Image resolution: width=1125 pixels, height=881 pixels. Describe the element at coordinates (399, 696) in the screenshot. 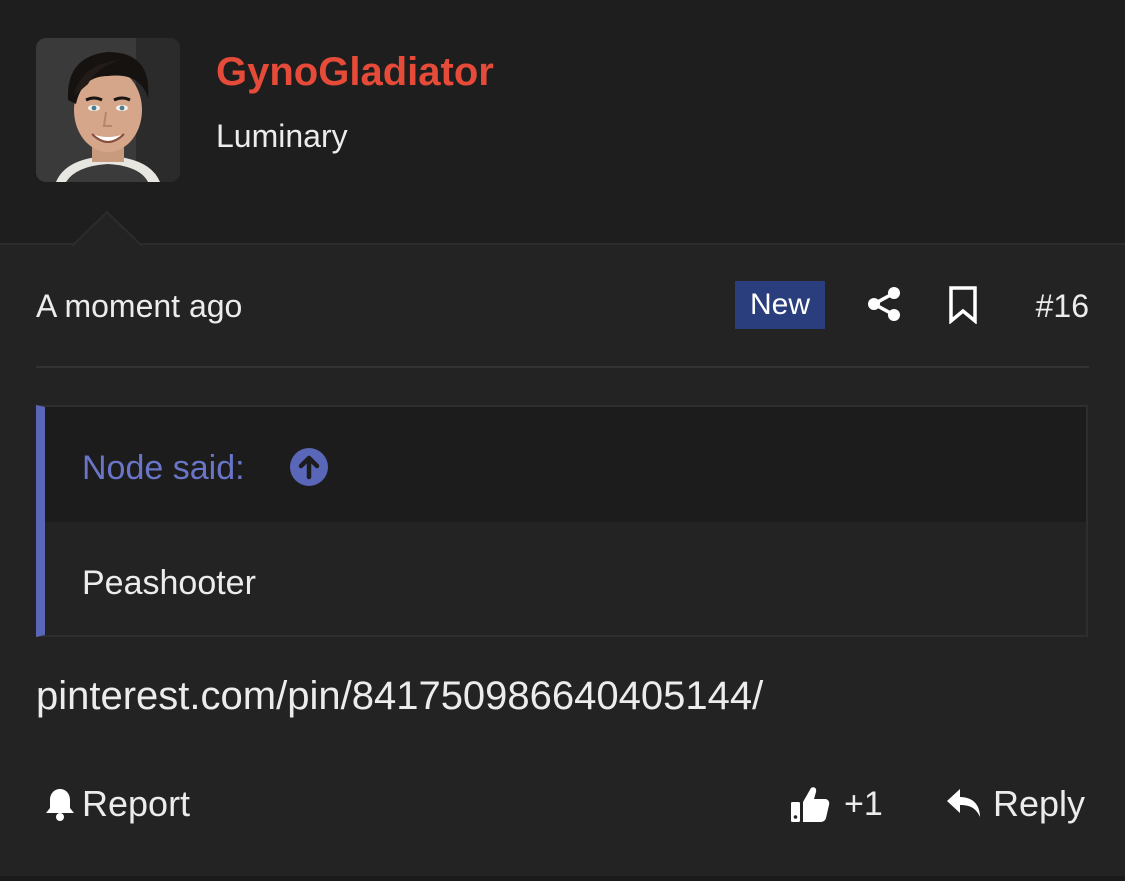

I see `post-body-link: pinterest.com/pin/841750986640405144/` at that location.